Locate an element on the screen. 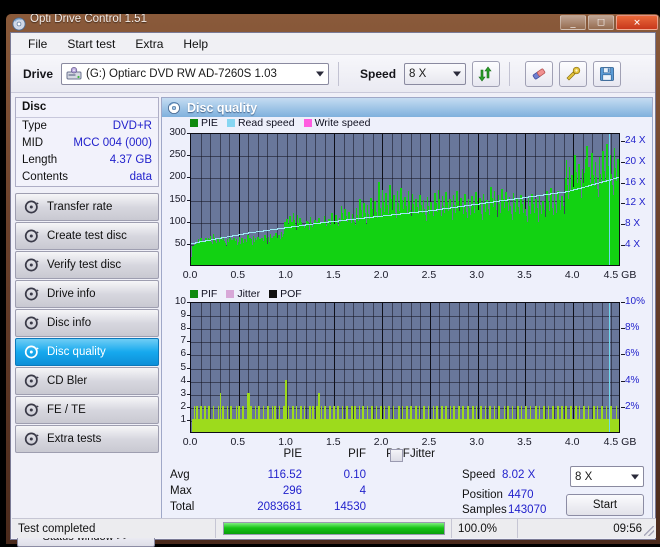  disc-info-icon is located at coordinates (31, 323).